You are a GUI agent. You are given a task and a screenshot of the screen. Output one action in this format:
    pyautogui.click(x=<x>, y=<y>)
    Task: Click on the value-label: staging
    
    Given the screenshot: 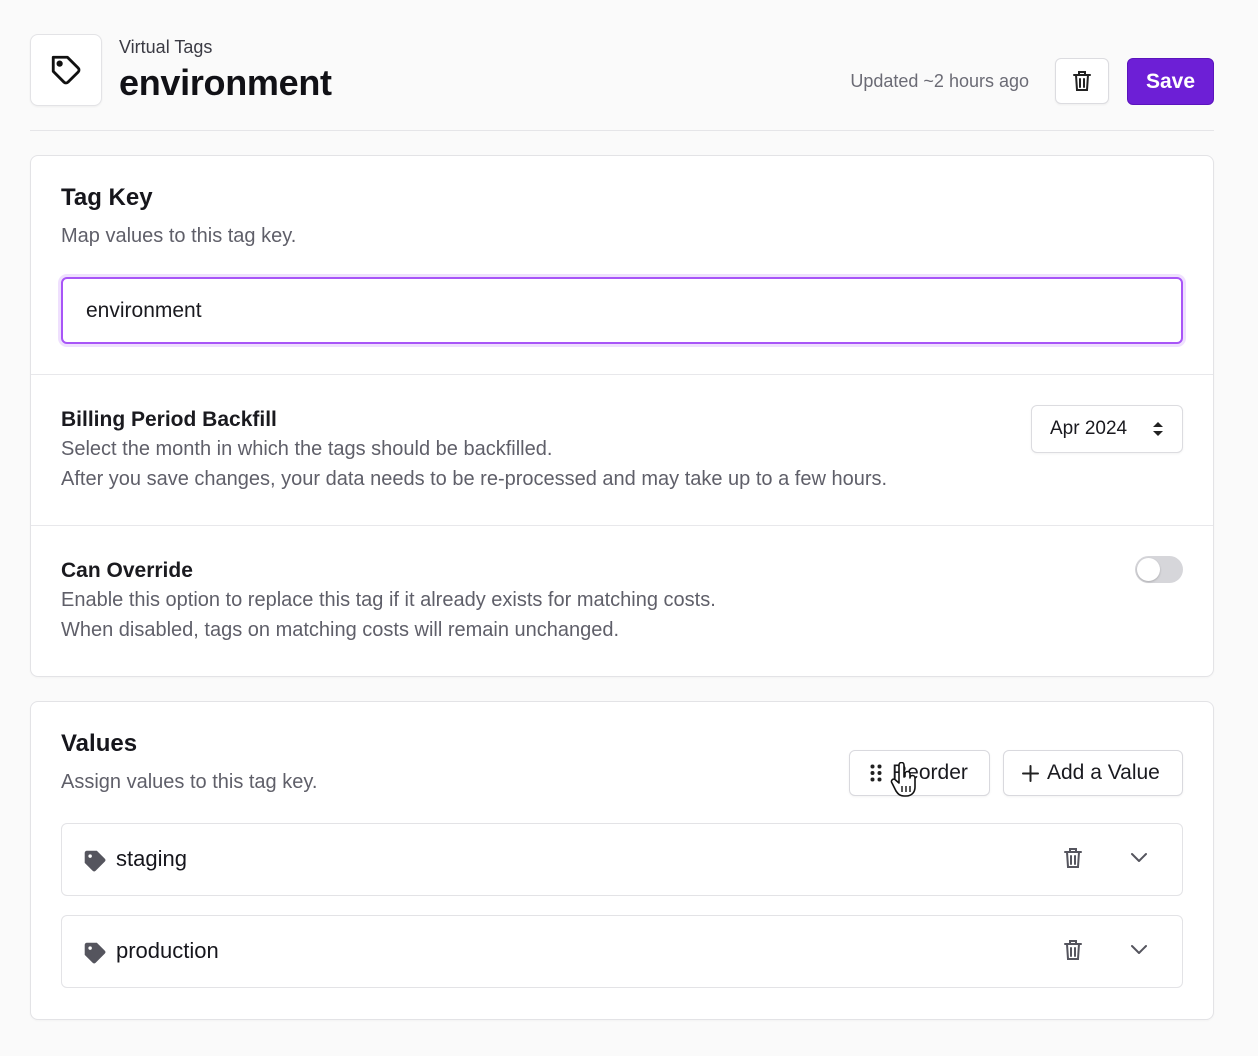 What is the action you would take?
    pyautogui.click(x=151, y=858)
    